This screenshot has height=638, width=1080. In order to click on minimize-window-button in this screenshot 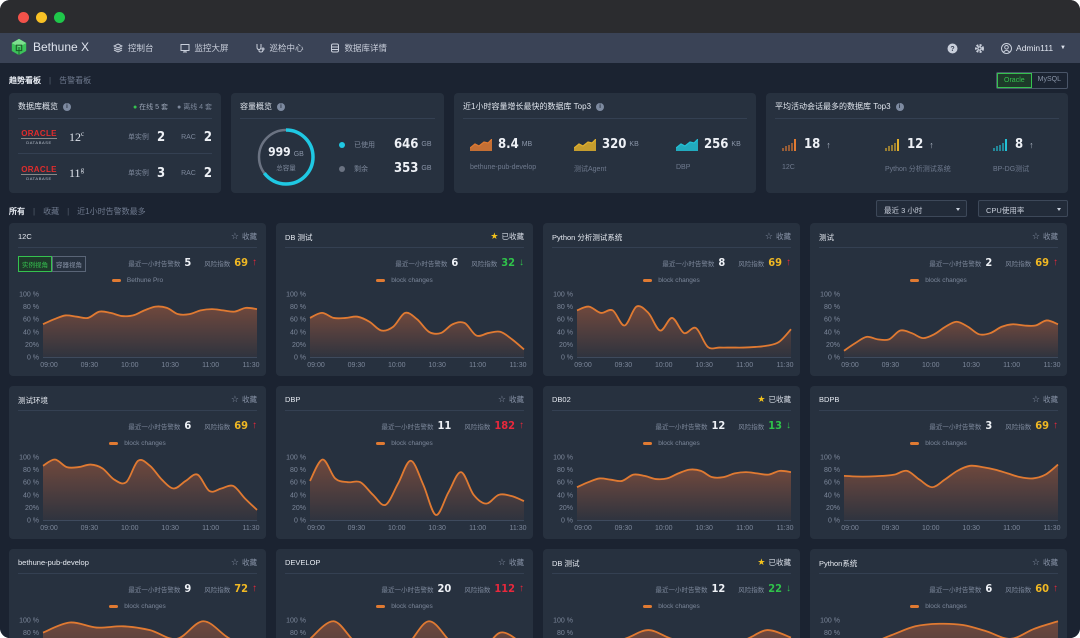, I will do `click(41, 17)`.